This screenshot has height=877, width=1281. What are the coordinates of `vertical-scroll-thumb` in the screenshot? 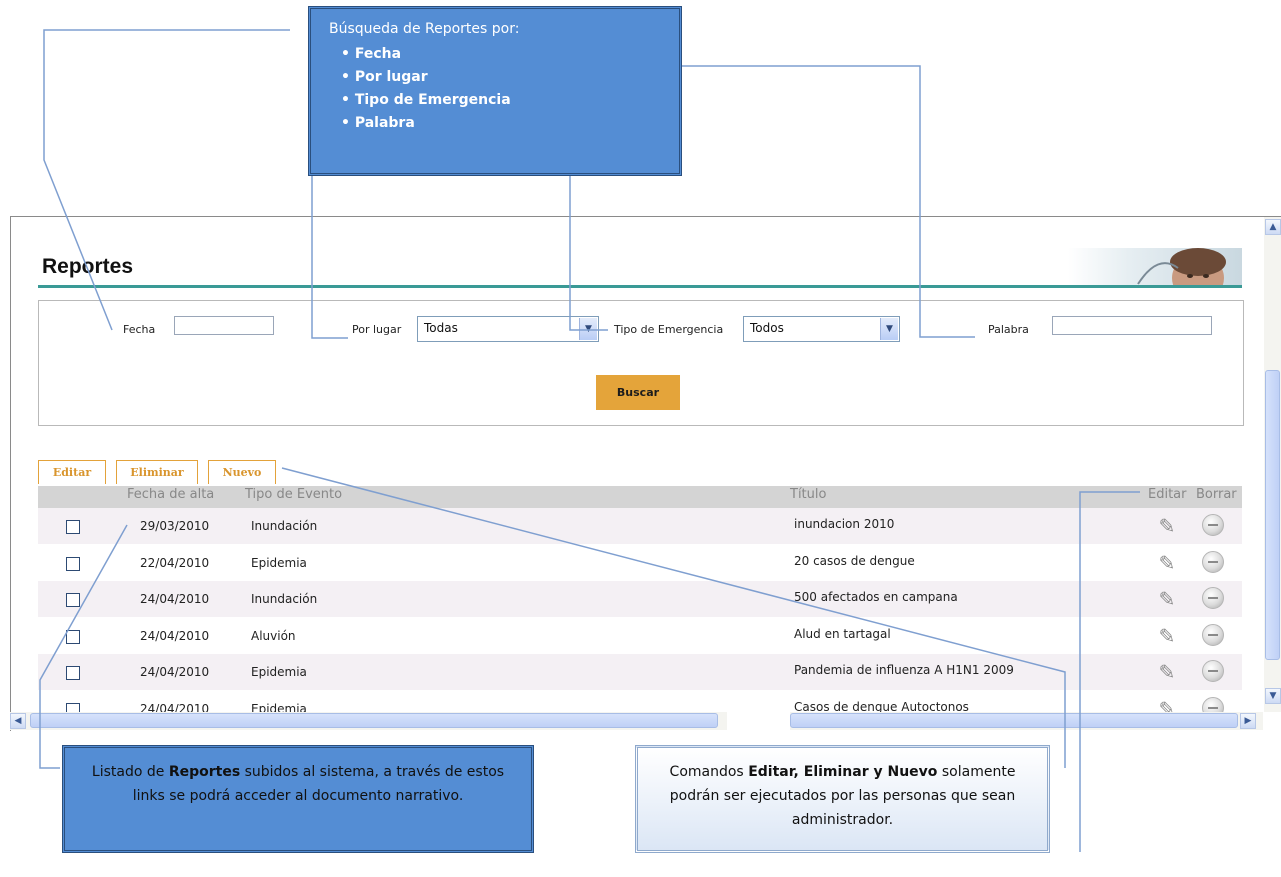 It's located at (1272, 515).